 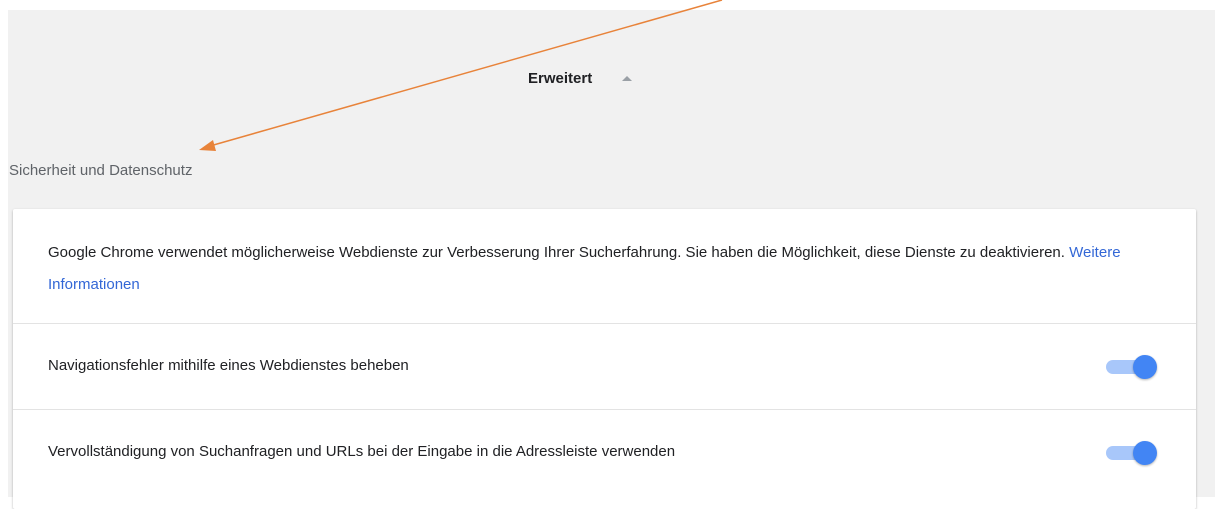 I want to click on autocomplete-toggle, so click(x=1134, y=452).